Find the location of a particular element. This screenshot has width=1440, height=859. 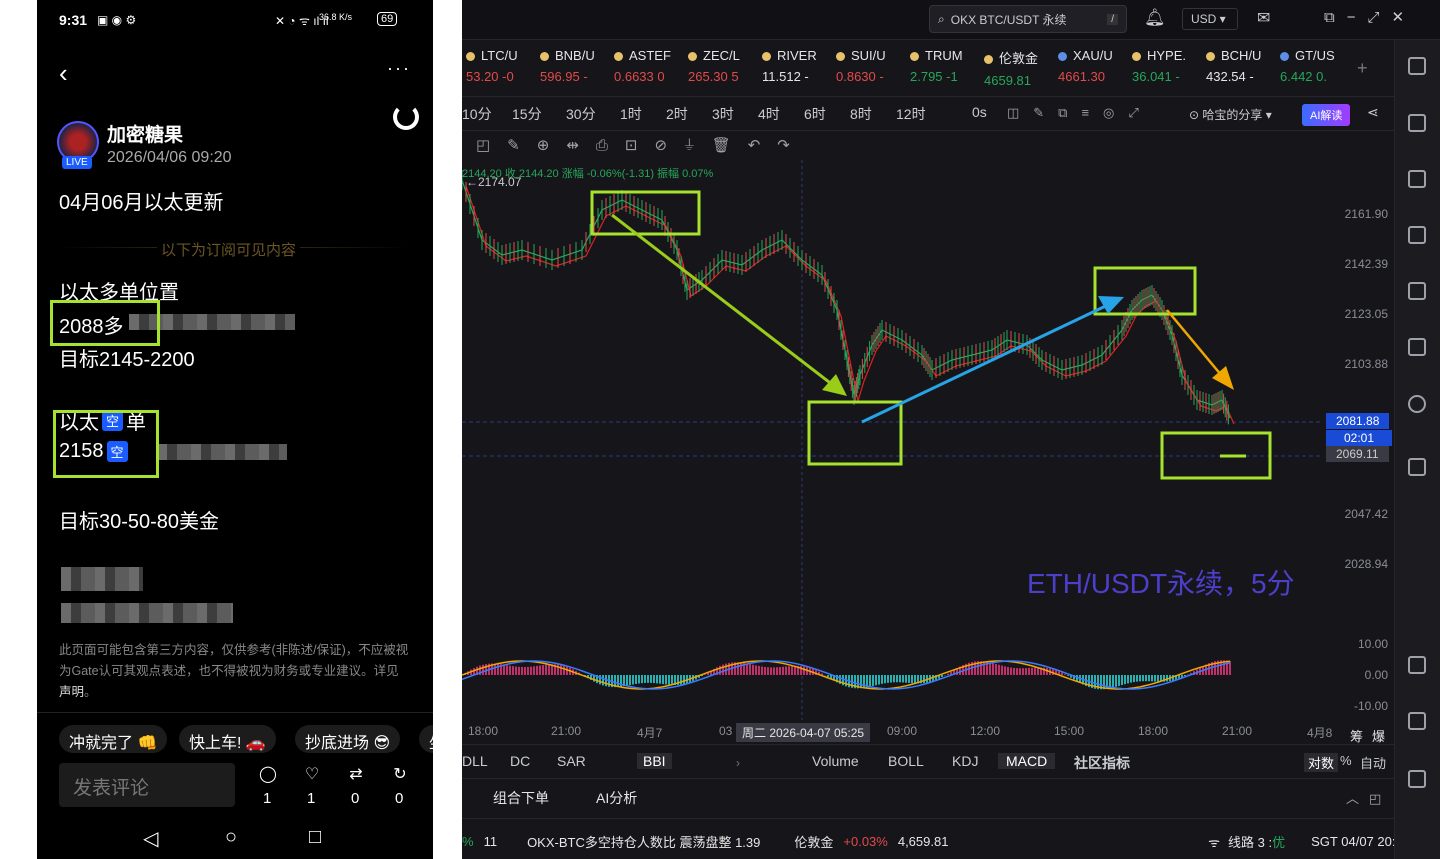

like-icon: ♡ is located at coordinates (312, 774).